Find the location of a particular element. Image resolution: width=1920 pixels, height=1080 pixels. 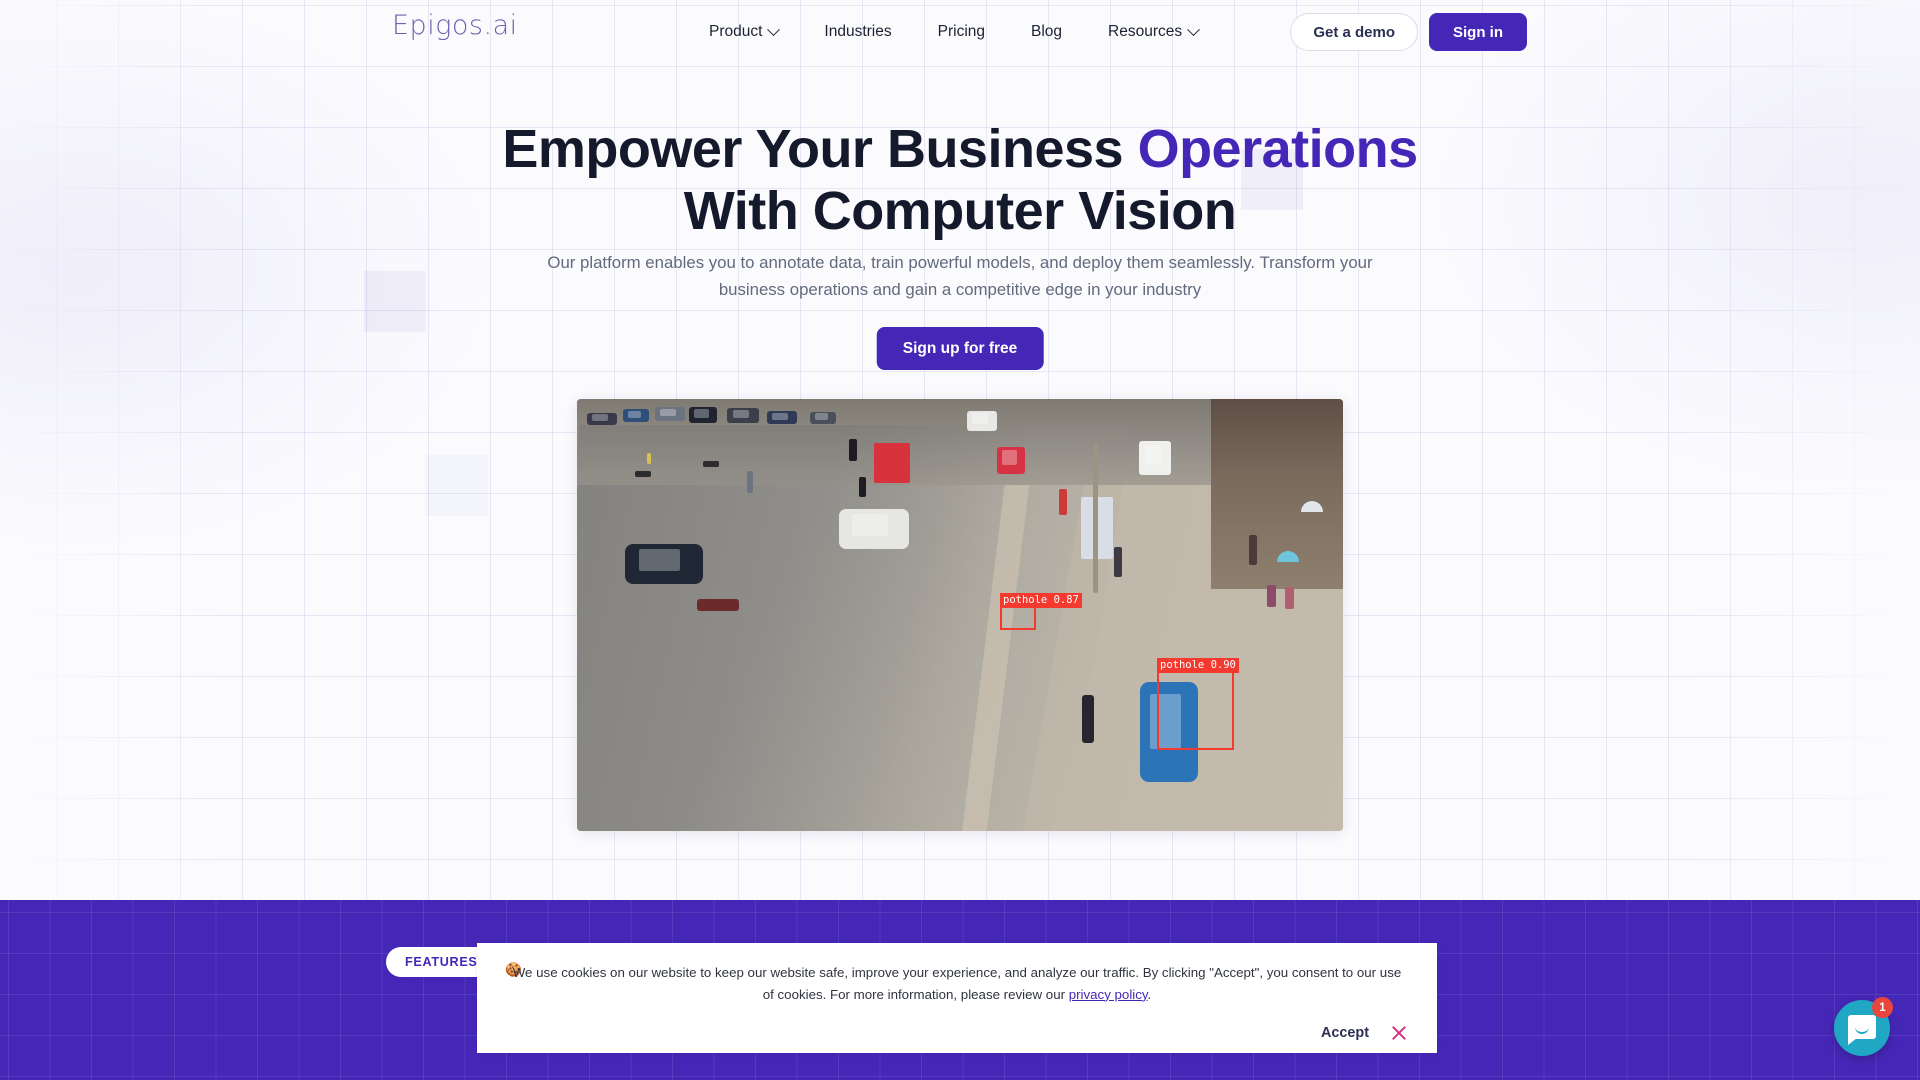

nav-link-industries: Industries is located at coordinates (857, 32).